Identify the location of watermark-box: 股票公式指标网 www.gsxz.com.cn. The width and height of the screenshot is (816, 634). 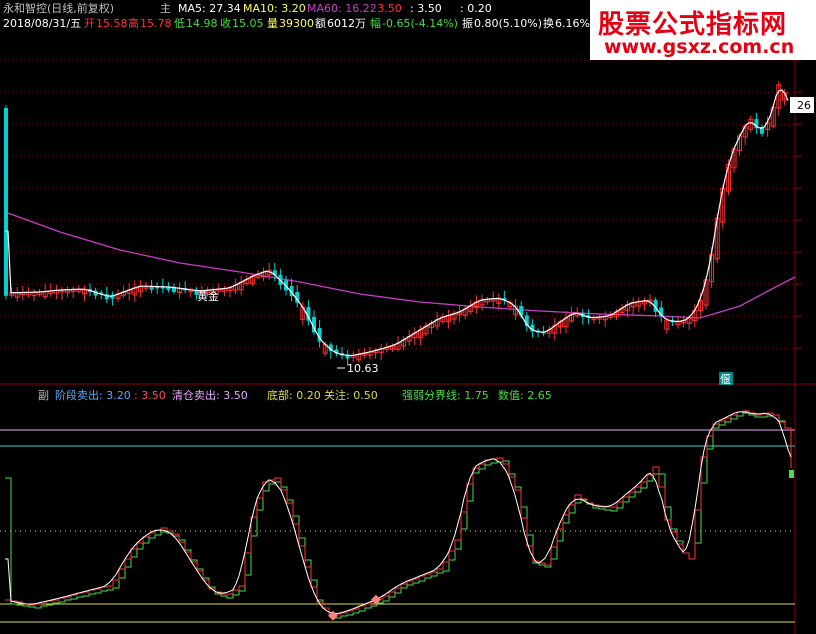
(703, 30).